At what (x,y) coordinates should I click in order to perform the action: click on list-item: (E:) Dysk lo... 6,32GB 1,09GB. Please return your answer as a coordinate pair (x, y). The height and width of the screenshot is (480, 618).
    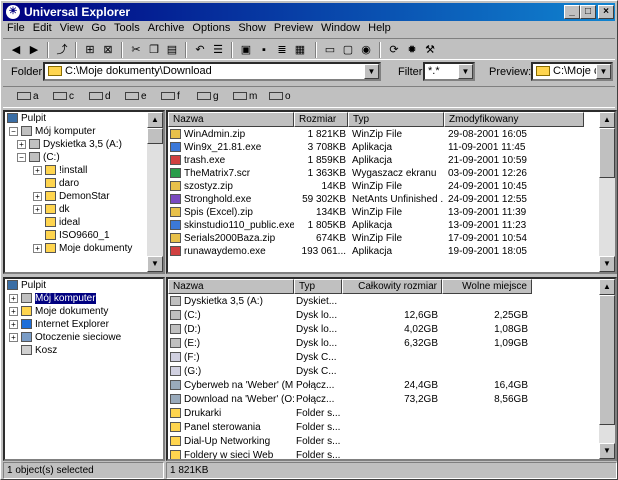
    Looking at the image, I should click on (383, 343).